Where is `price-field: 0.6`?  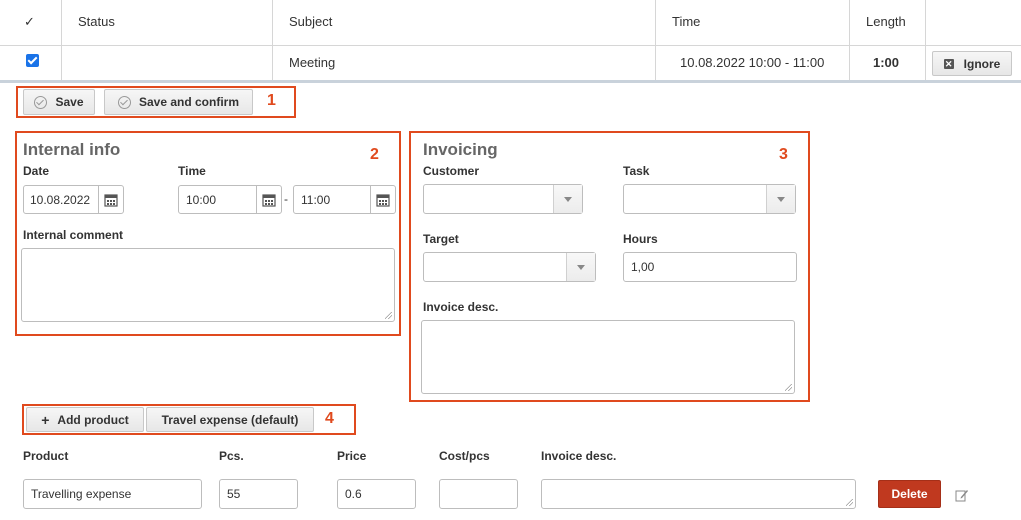
price-field: 0.6 is located at coordinates (376, 494).